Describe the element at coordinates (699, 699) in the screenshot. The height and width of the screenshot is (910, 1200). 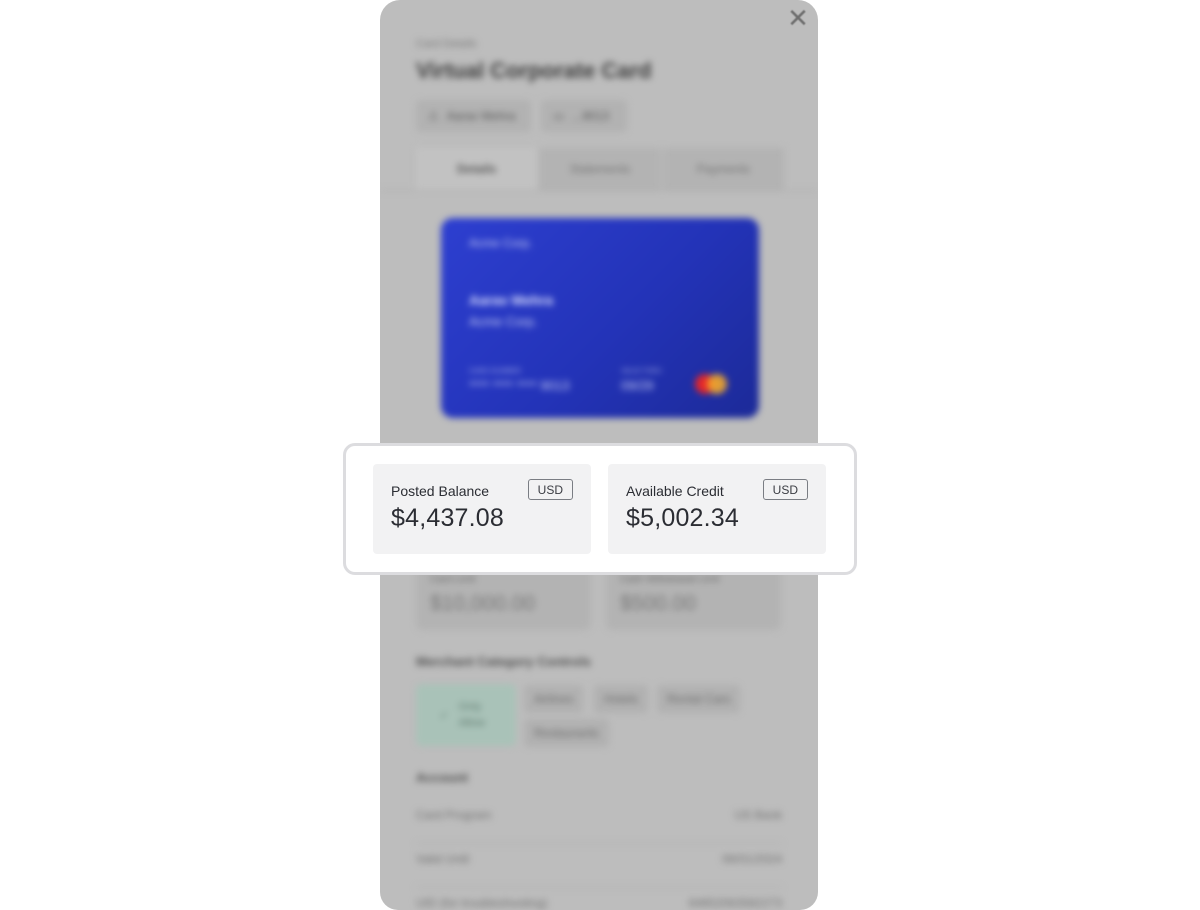
I see `mcc-chip-rental-cars: Rental Cars` at that location.